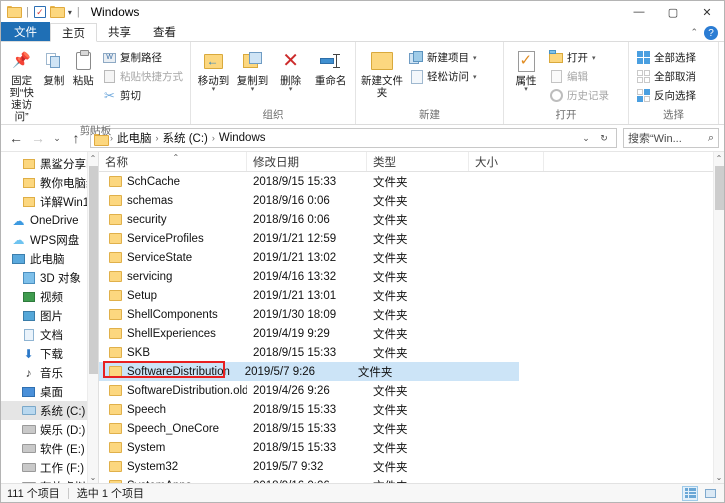 The height and width of the screenshot is (503, 725). I want to click on sidebar-scroll-thumb, so click(93, 270).